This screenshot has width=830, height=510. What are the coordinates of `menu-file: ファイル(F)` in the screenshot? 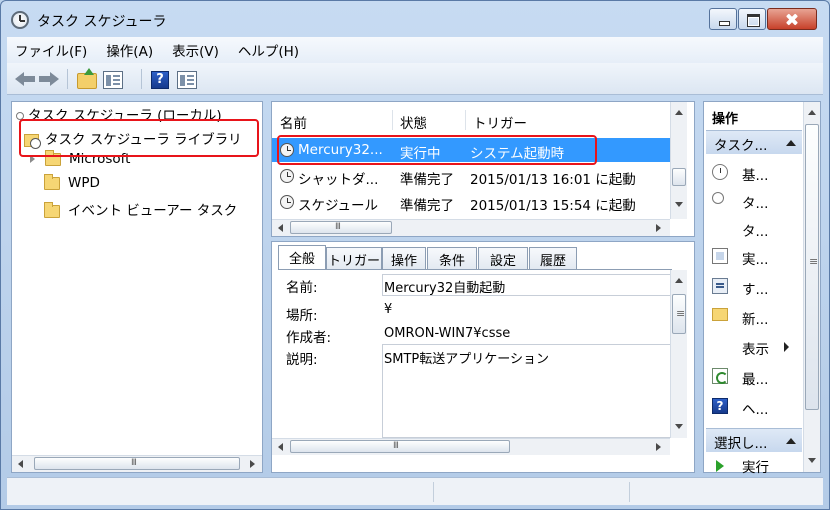 It's located at (51, 50).